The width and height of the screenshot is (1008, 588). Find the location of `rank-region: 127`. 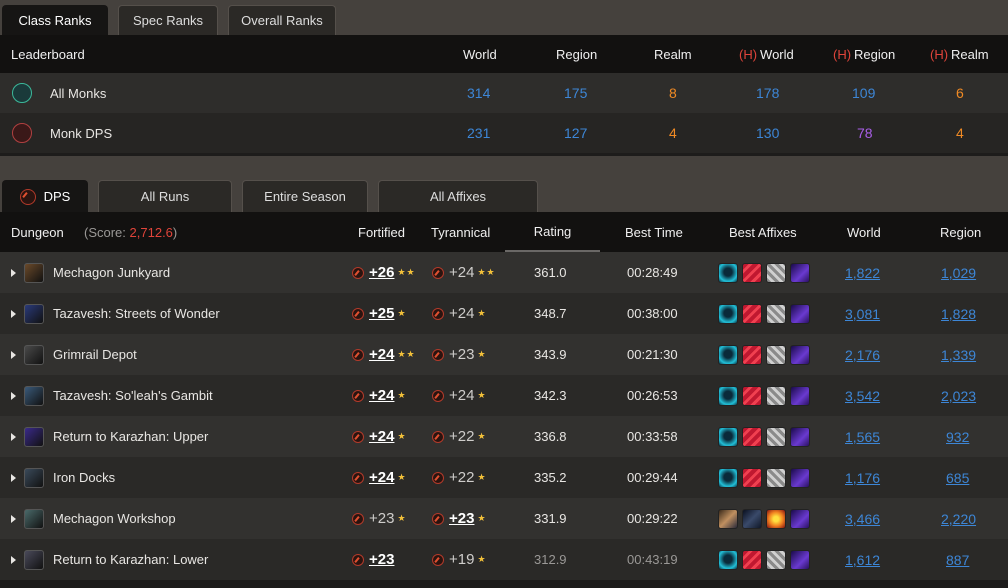

rank-region: 127 is located at coordinates (575, 133).